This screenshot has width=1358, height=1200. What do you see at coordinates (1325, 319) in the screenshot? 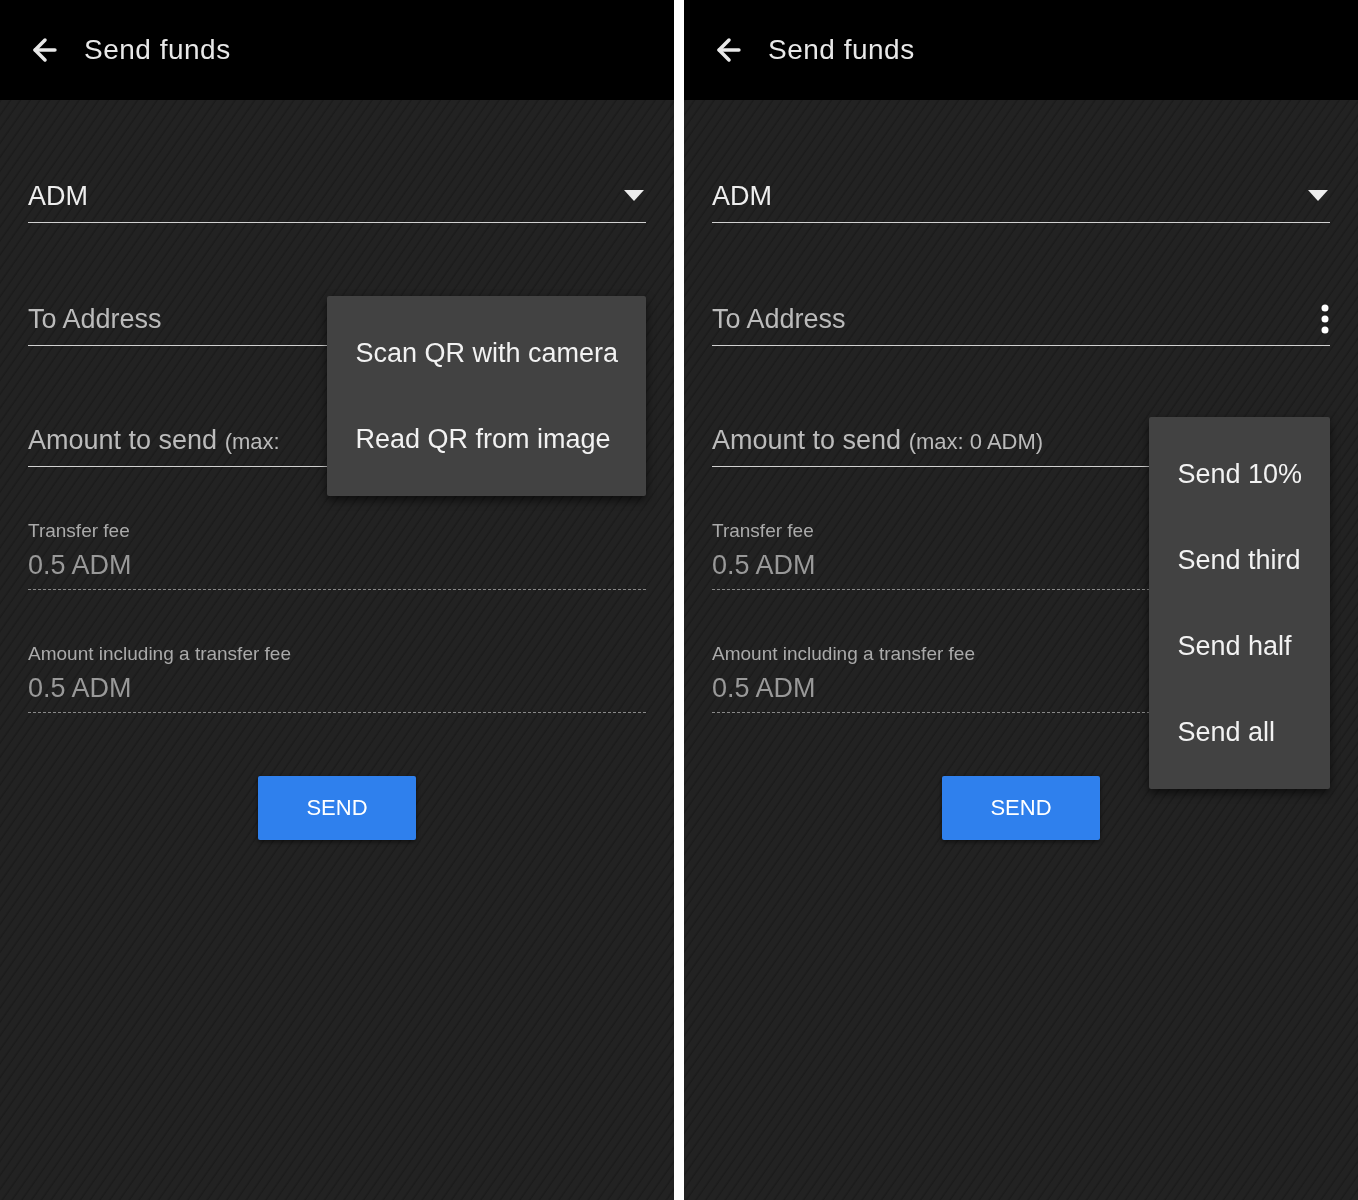
I see `more-icon` at bounding box center [1325, 319].